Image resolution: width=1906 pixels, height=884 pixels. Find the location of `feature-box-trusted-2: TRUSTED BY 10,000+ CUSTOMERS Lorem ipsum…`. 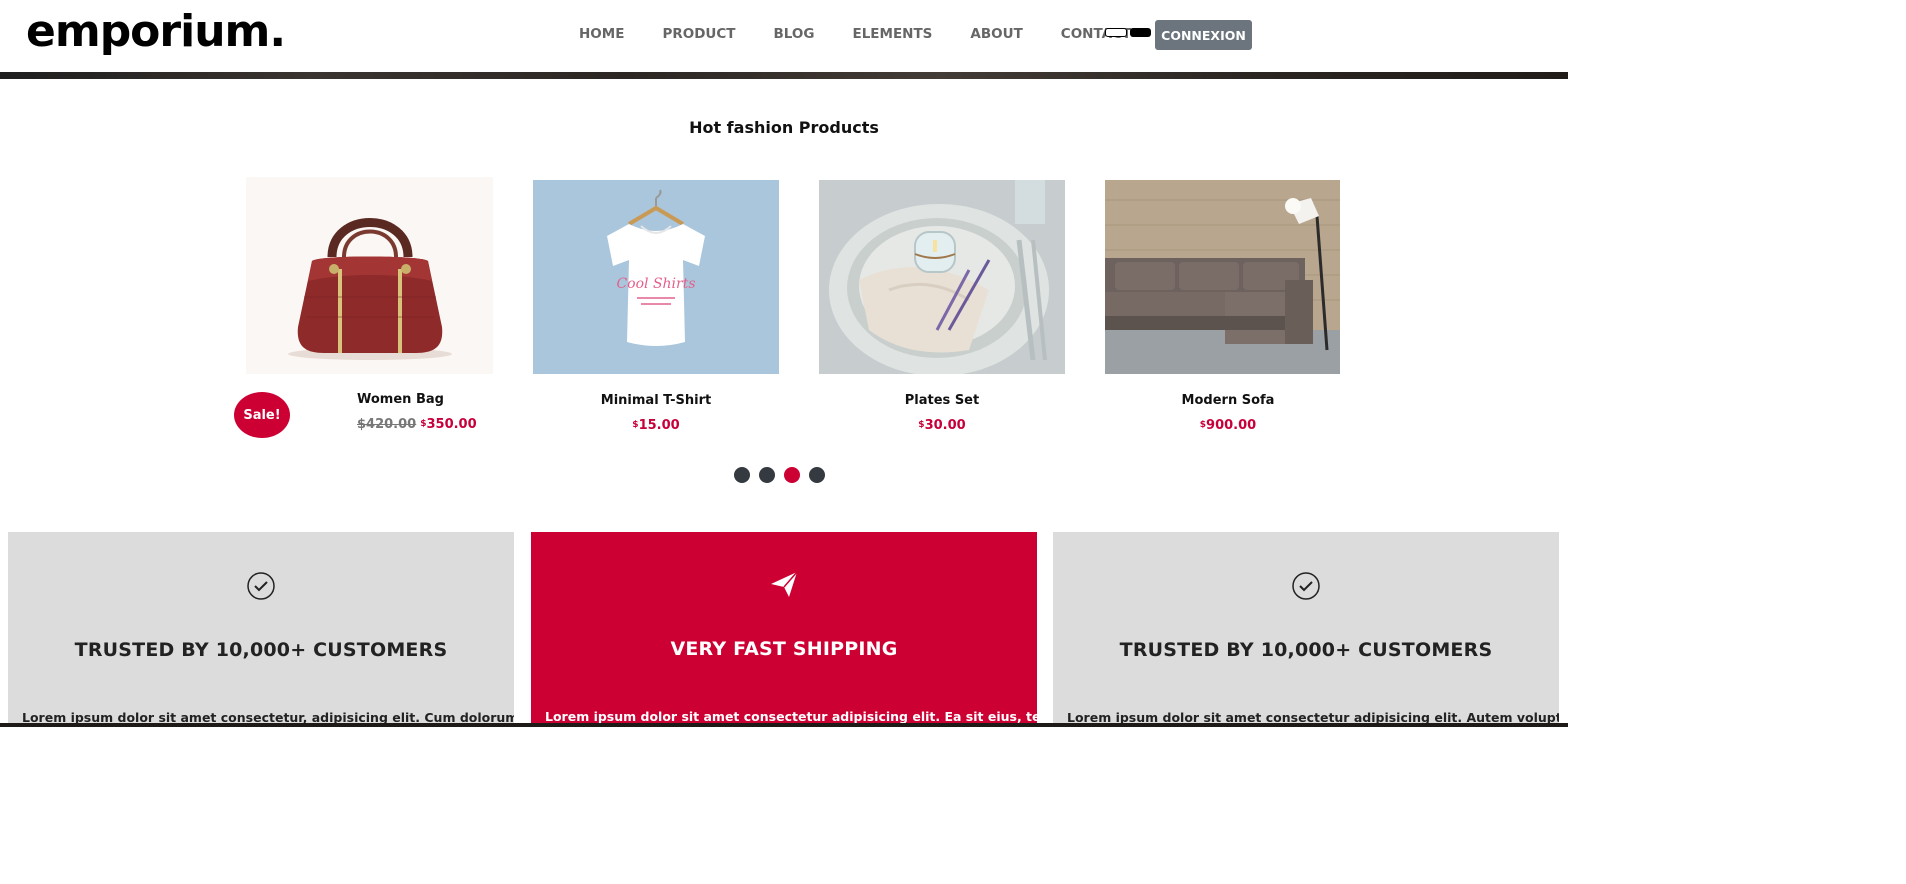

feature-box-trusted-2: TRUSTED BY 10,000+ CUSTOMERS Lorem ipsum… is located at coordinates (1306, 629).